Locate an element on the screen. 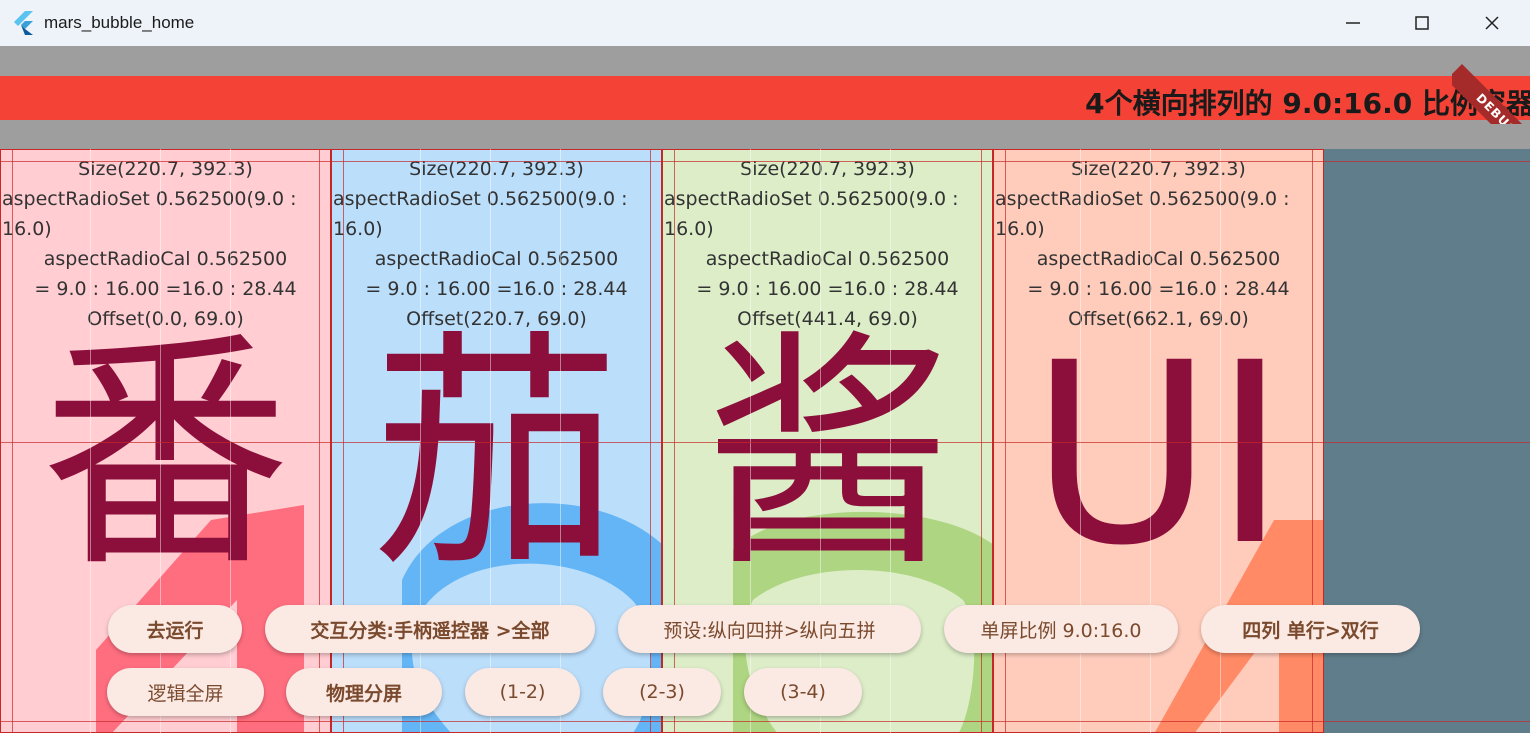  debug-label: DEBUG is located at coordinates (1491, 94).